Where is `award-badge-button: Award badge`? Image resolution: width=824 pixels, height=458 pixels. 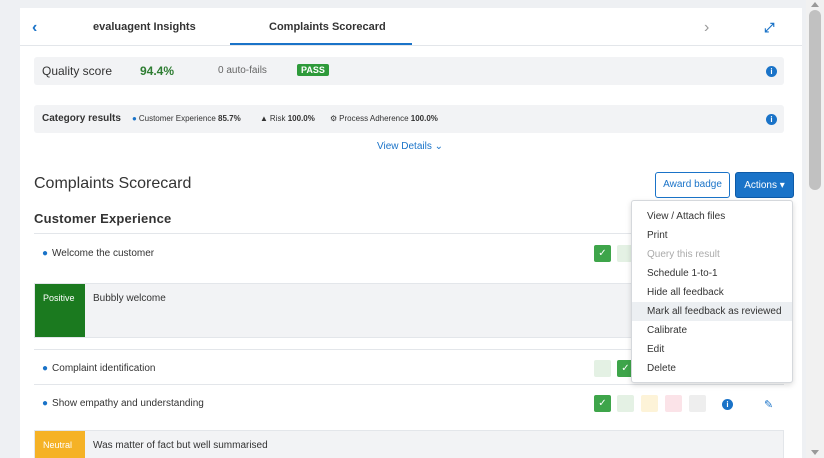
award-badge-button: Award badge is located at coordinates (692, 185).